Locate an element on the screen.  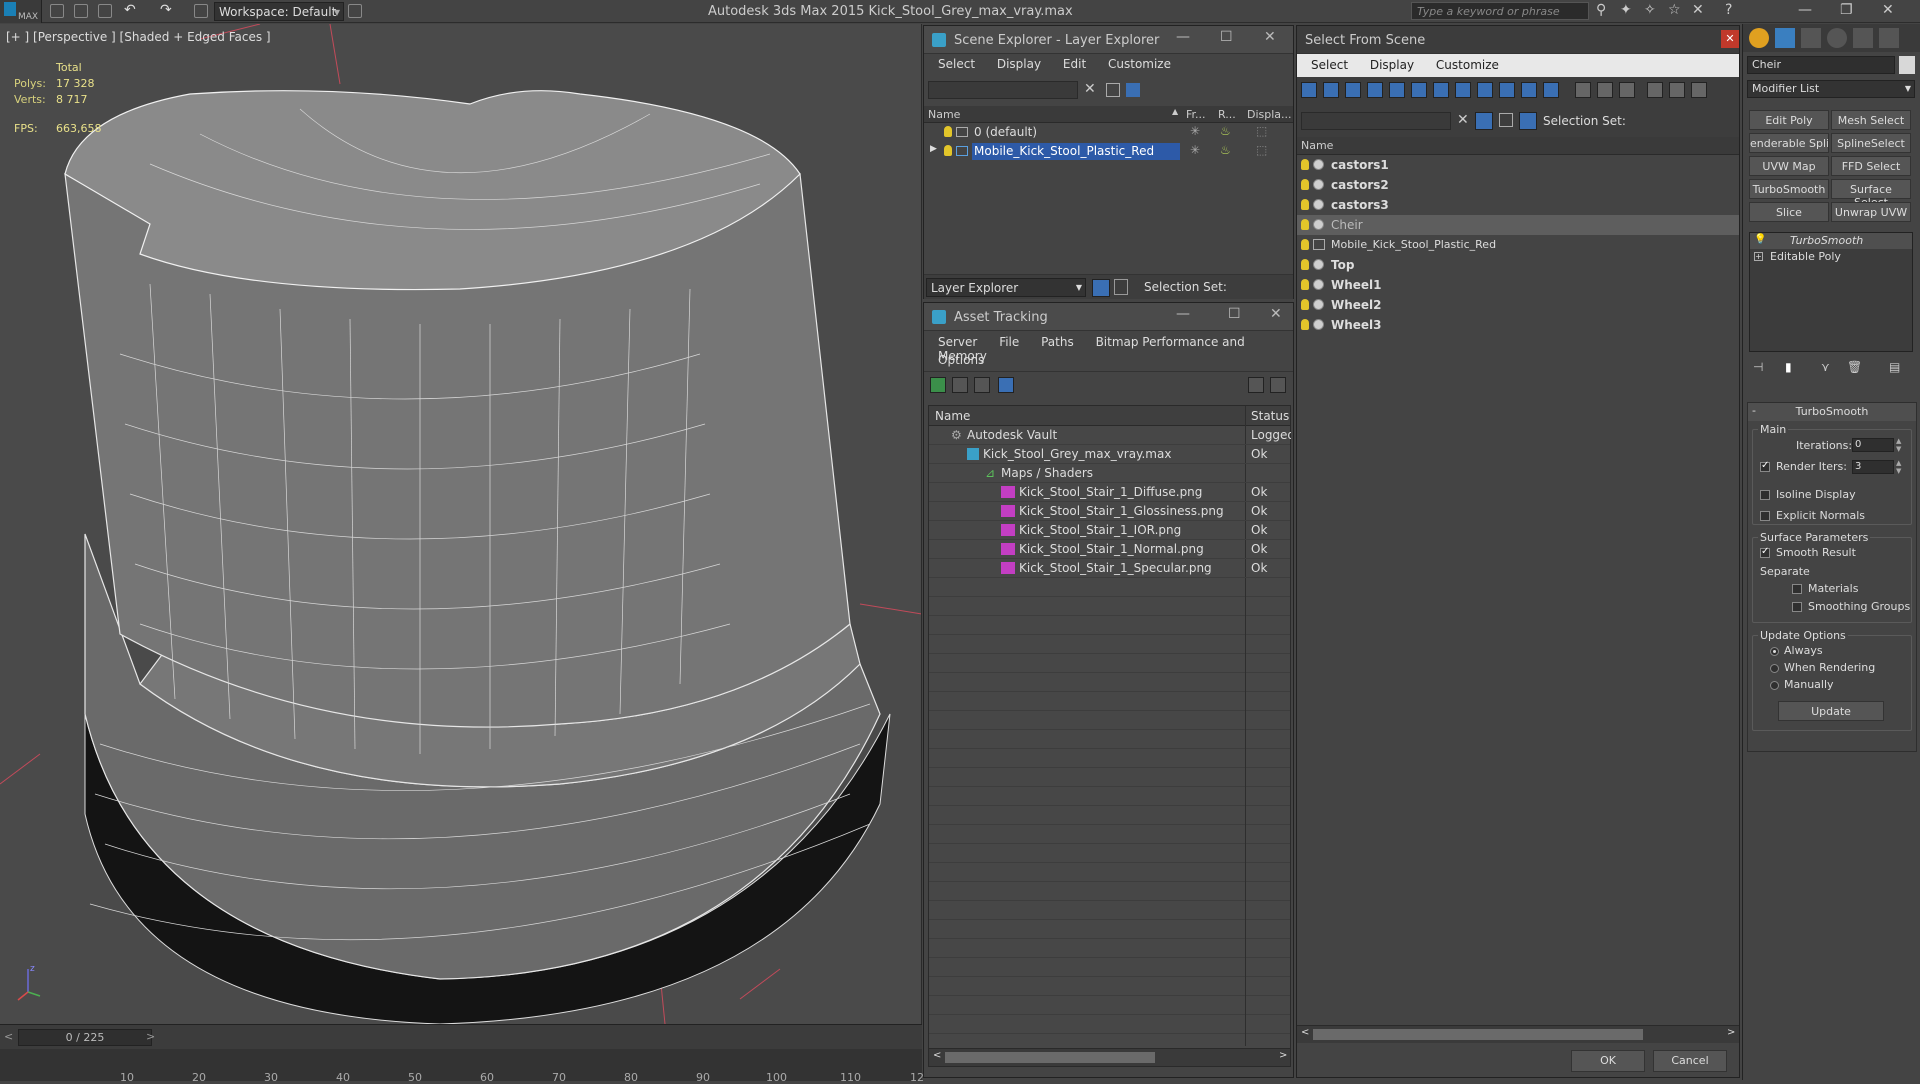
ffd-select-button: FFD Select is located at coordinates (1871, 166).